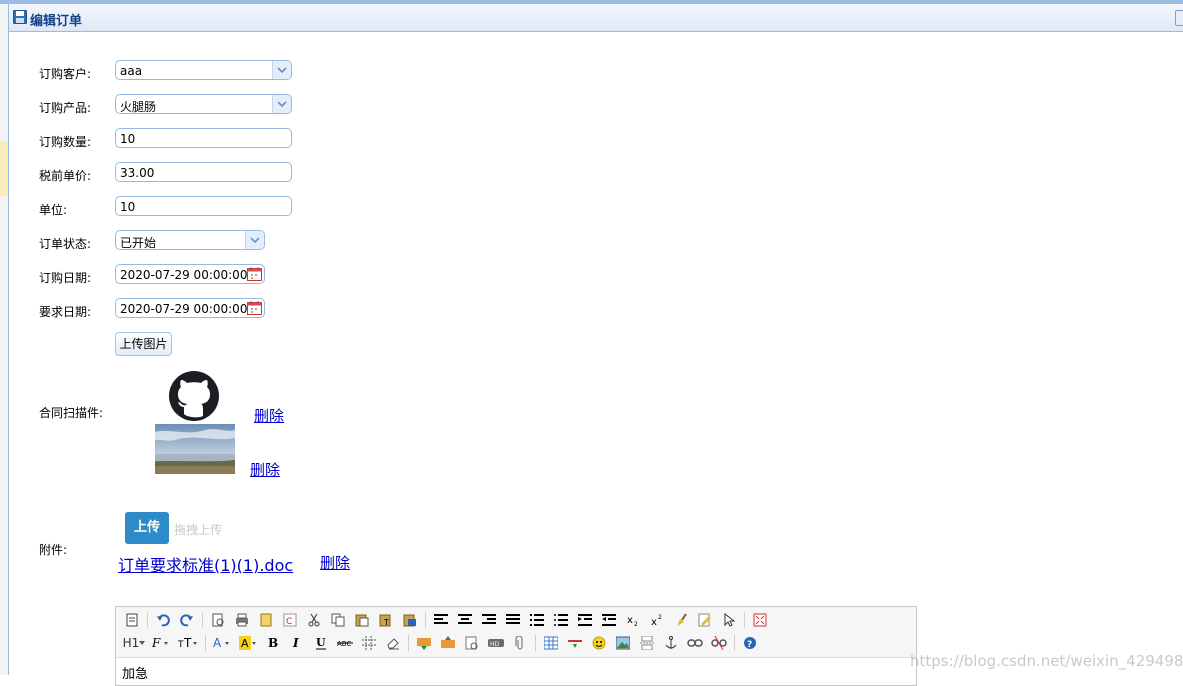 The image size is (1183, 686). I want to click on toolbar-row-2: H1 F TT A A B I U ABC HD ?, so click(443, 643).